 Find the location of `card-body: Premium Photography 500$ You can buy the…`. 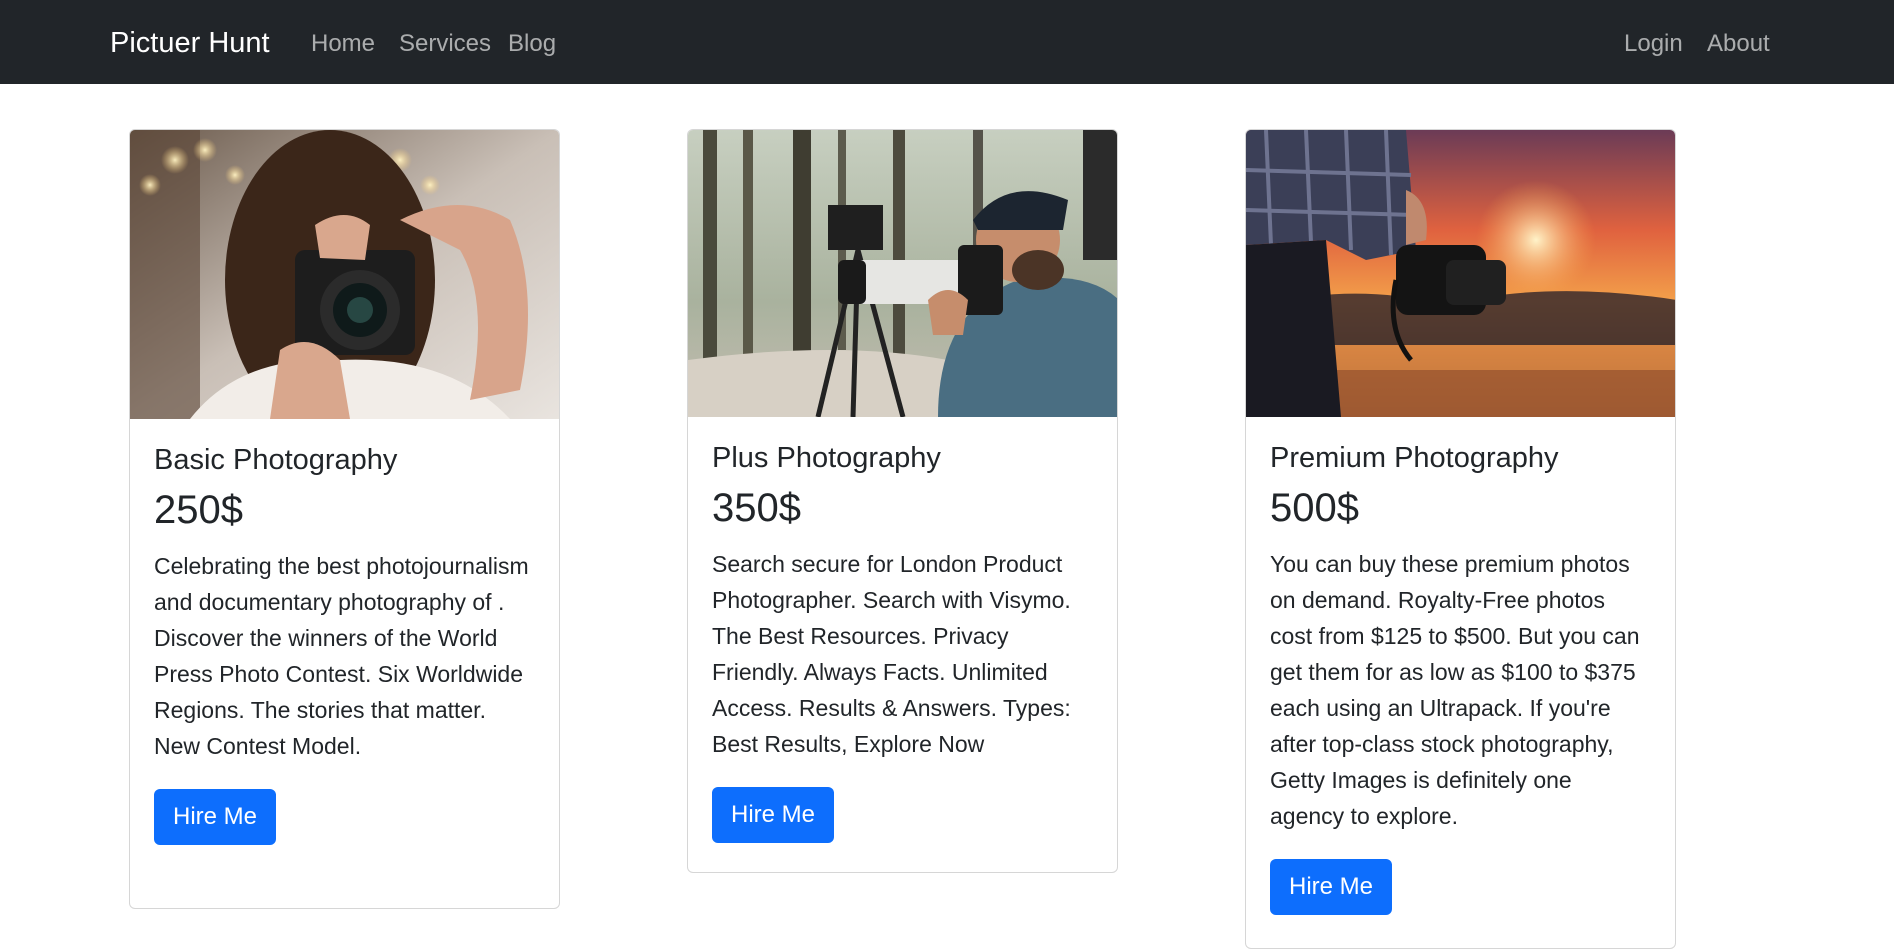

card-body: Premium Photography 500$ You can buy the… is located at coordinates (1460, 666).